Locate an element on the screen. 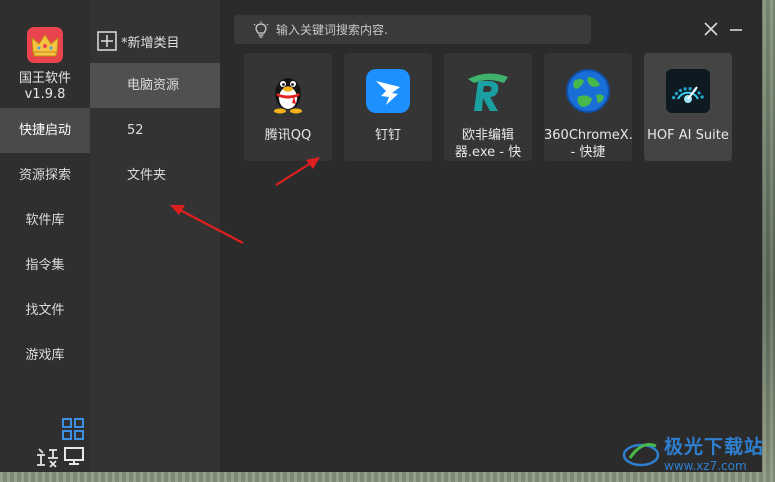 The width and height of the screenshot is (775, 482). search-placeholder: 输入关键词搜索内容. is located at coordinates (332, 30).